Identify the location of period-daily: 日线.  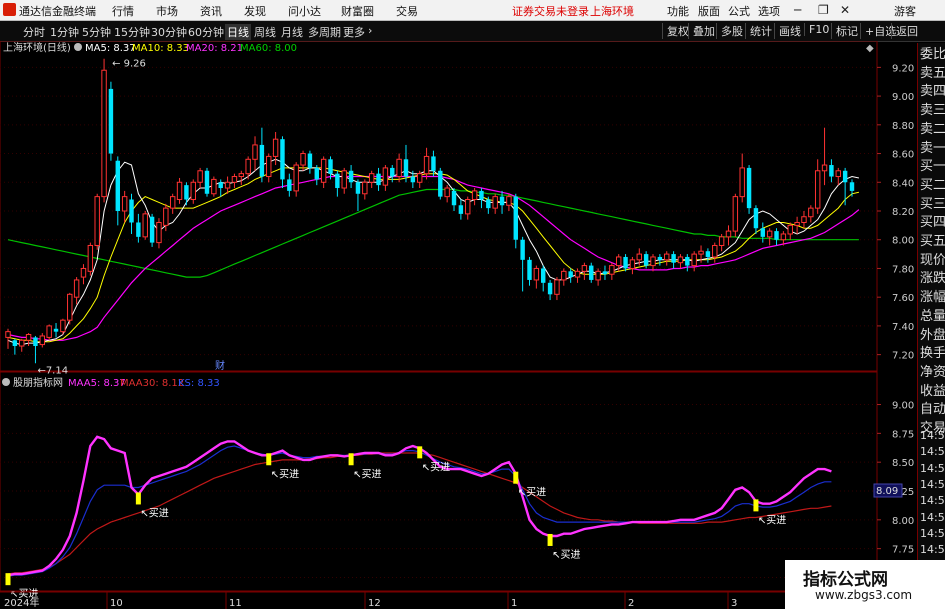
(238, 32).